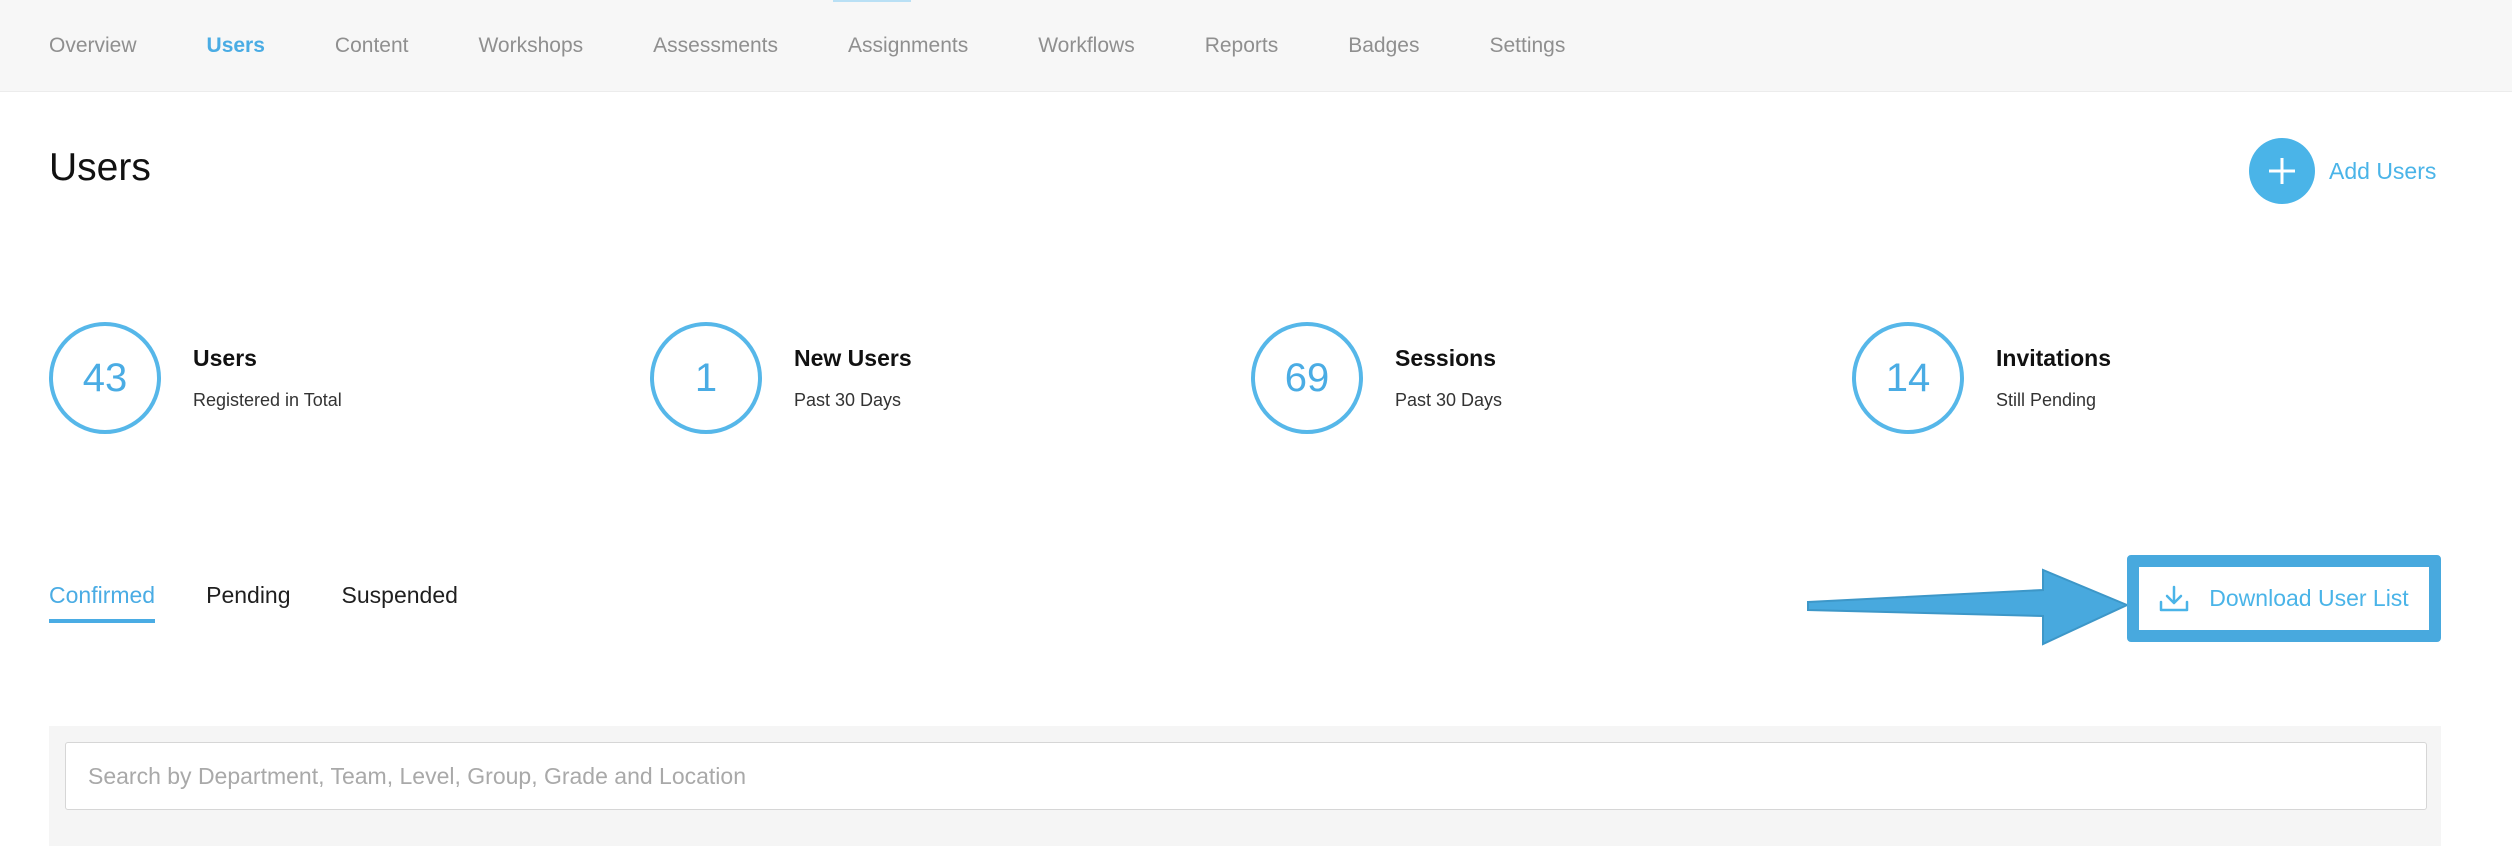 This screenshot has height=846, width=2512. I want to click on download-user-list-label: Download User List, so click(2308, 598).